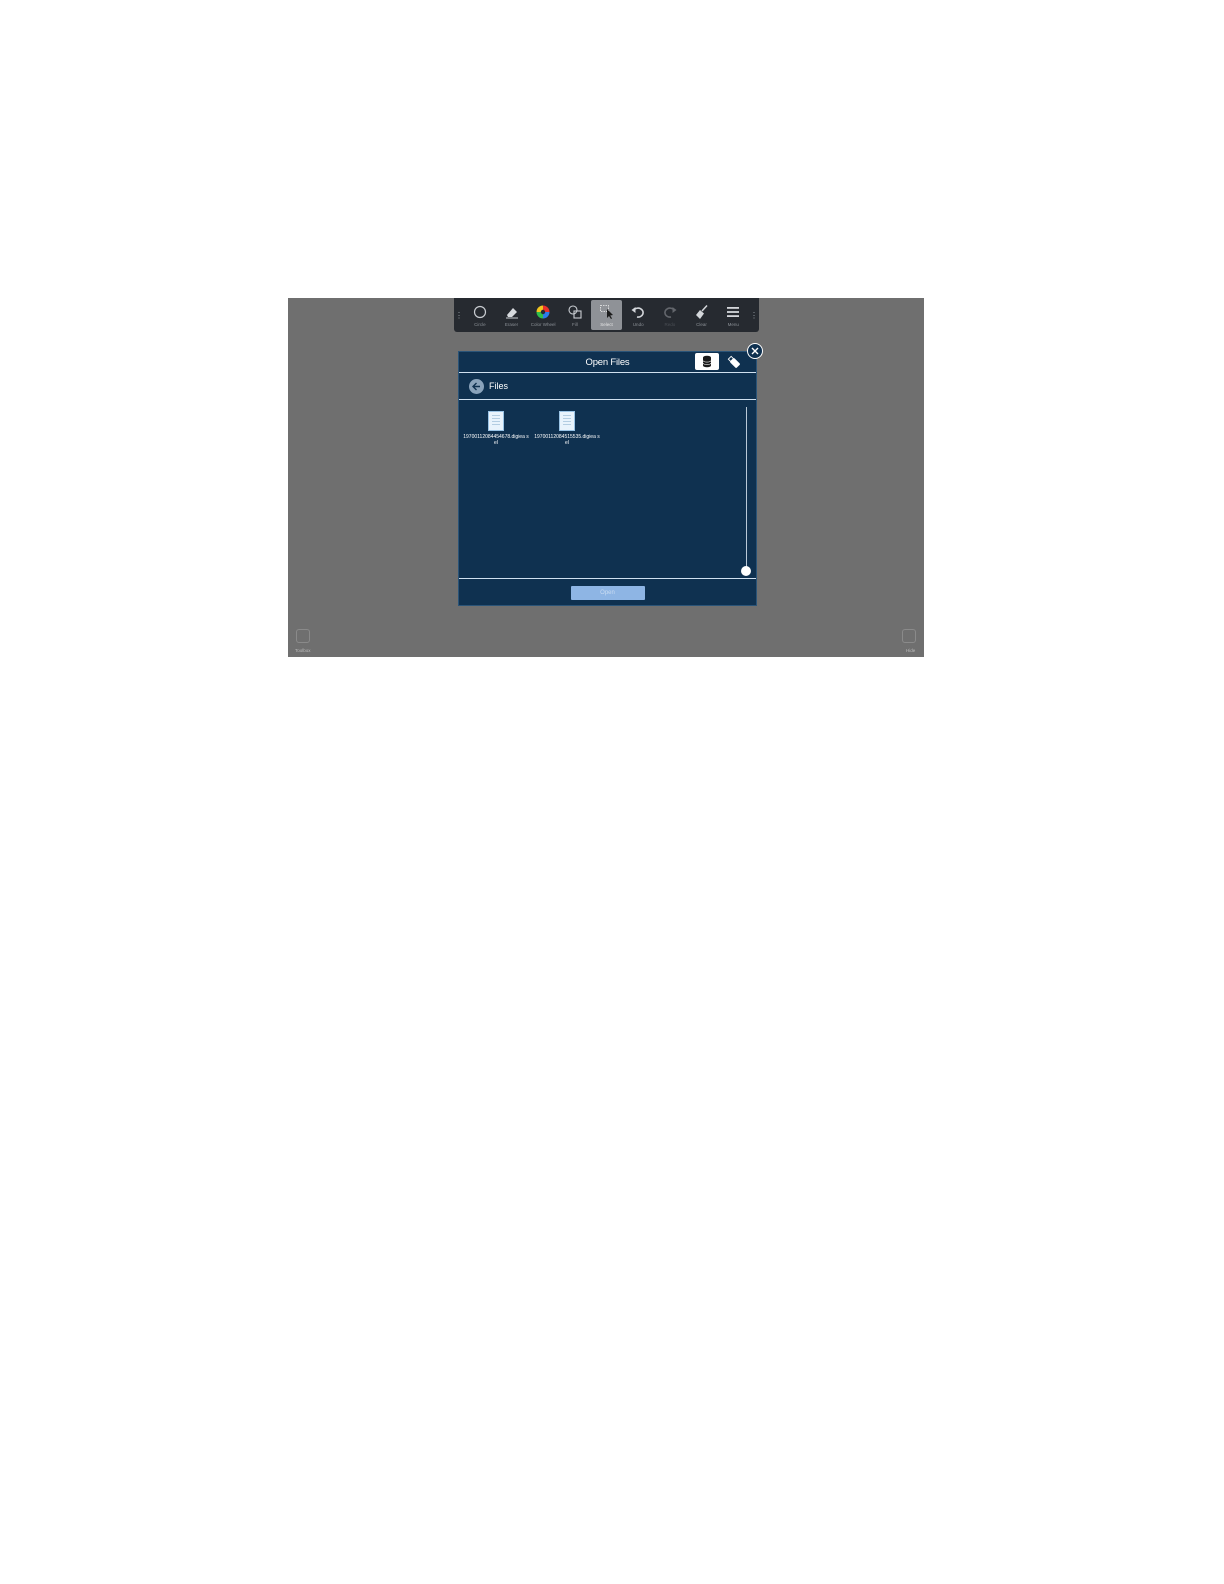 This screenshot has height=1584, width=1224. I want to click on tool-label: Clear, so click(701, 324).